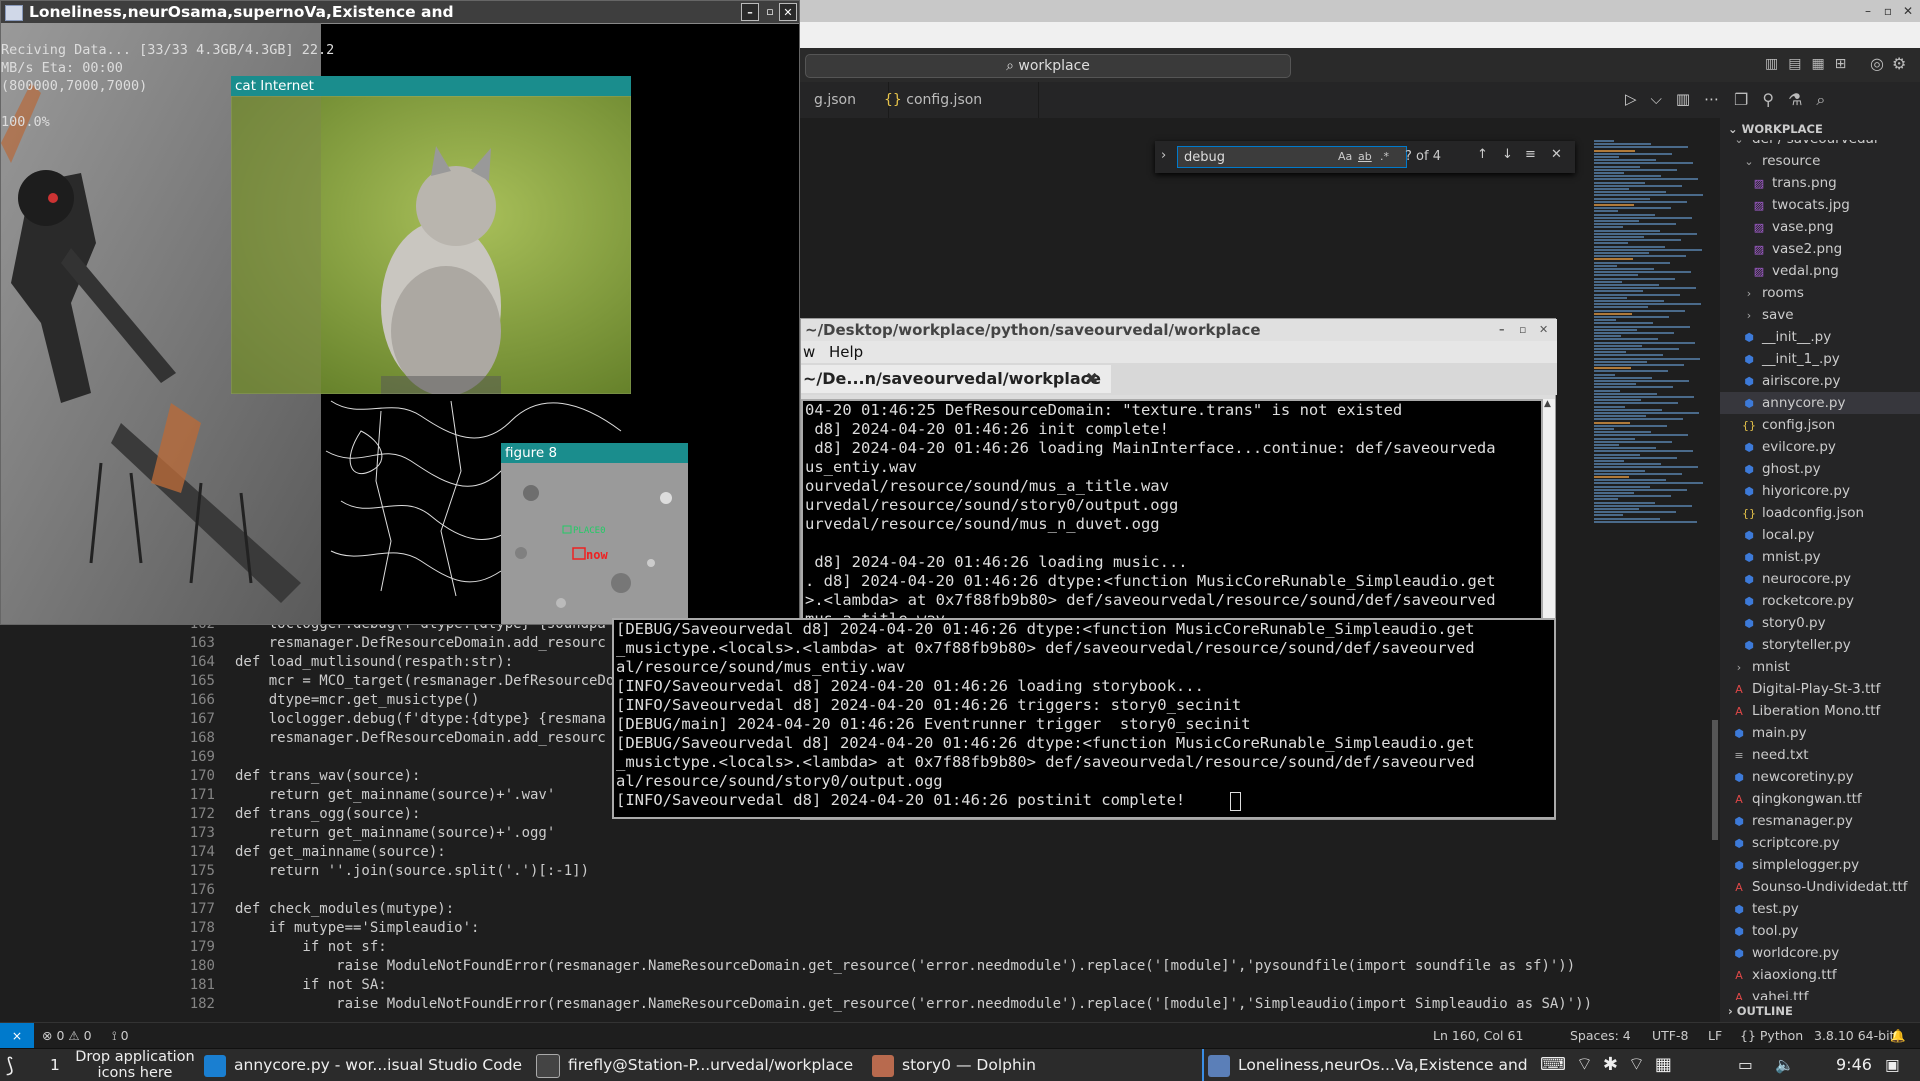 The width and height of the screenshot is (1920, 1081). Describe the element at coordinates (1810, 64) in the screenshot. I see `layout-toggle-icons: ▥▤▦⊞` at that location.